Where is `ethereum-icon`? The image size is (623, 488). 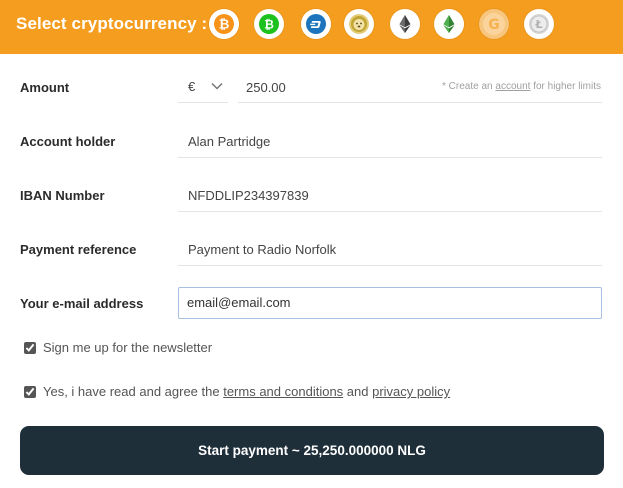
ethereum-icon is located at coordinates (405, 24).